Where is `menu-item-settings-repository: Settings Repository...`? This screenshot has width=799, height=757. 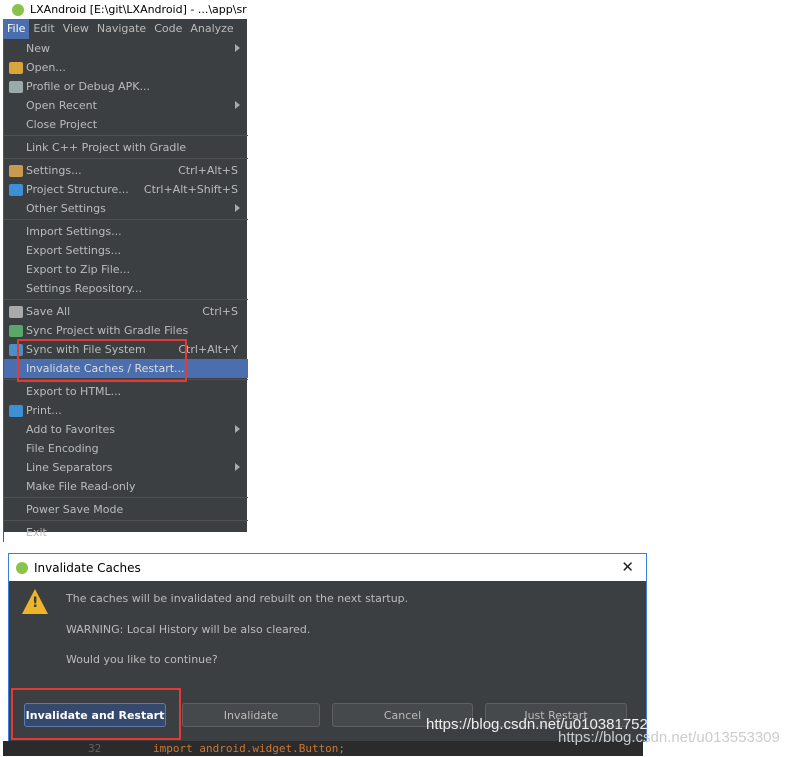
menu-item-settings-repository: Settings Repository... is located at coordinates (126, 288).